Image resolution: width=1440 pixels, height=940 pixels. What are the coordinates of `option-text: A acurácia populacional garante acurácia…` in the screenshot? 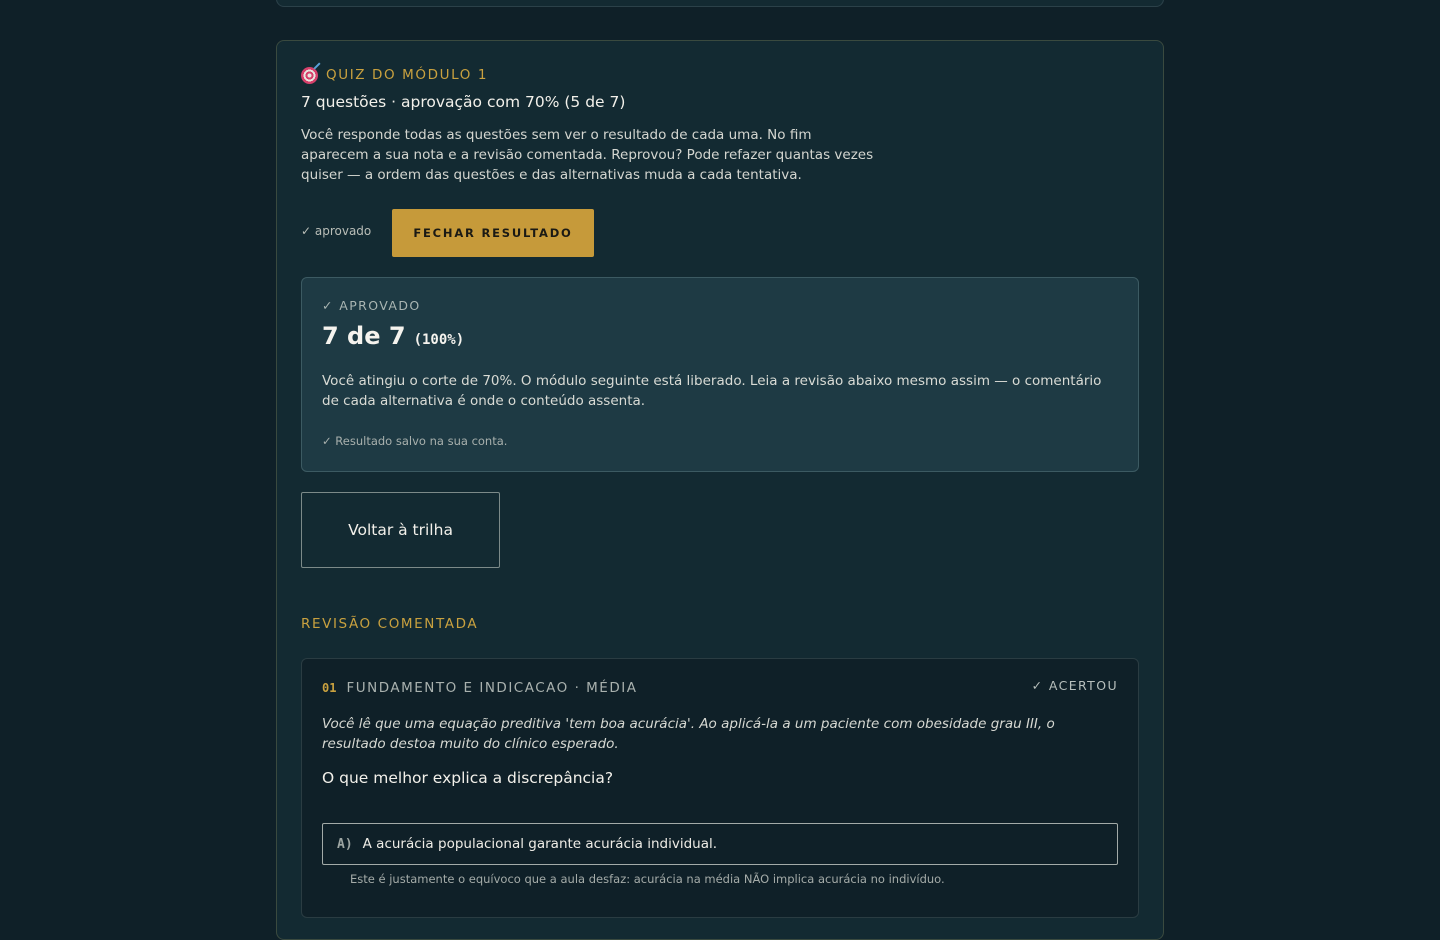 It's located at (540, 844).